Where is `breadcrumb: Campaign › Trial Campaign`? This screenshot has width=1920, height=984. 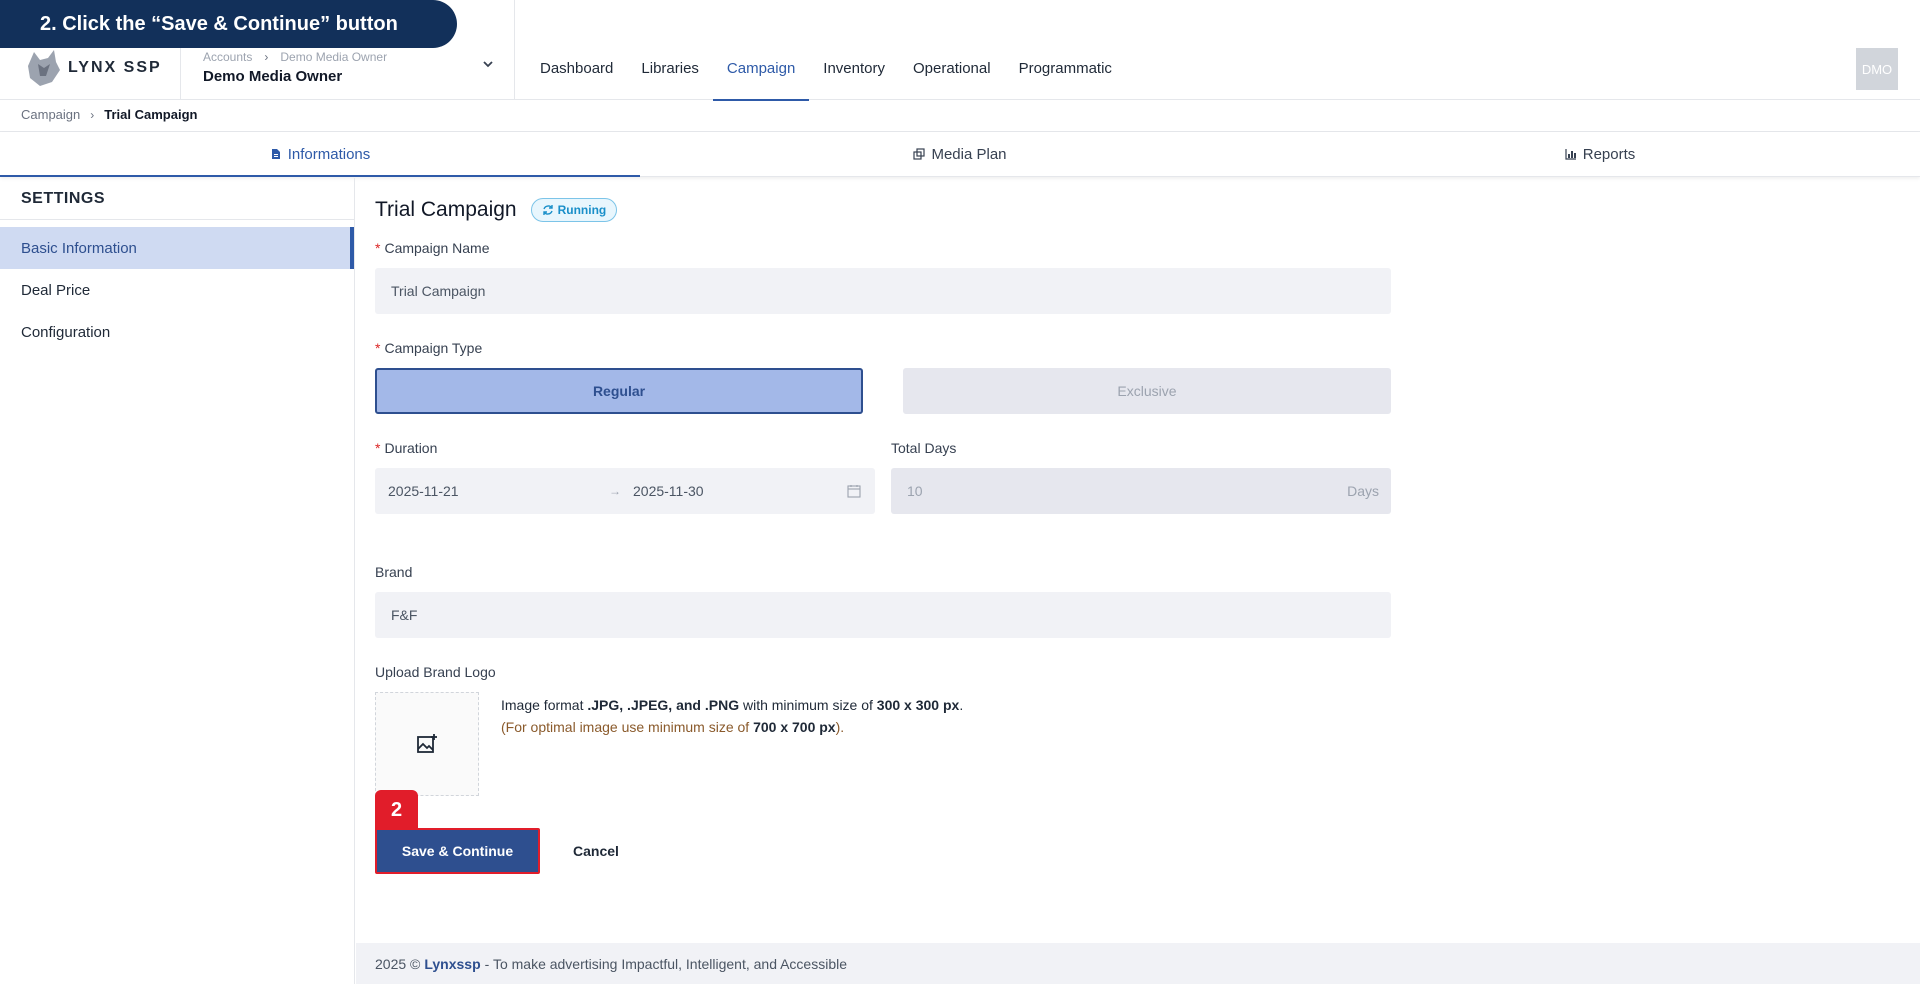 breadcrumb: Campaign › Trial Campaign is located at coordinates (109, 114).